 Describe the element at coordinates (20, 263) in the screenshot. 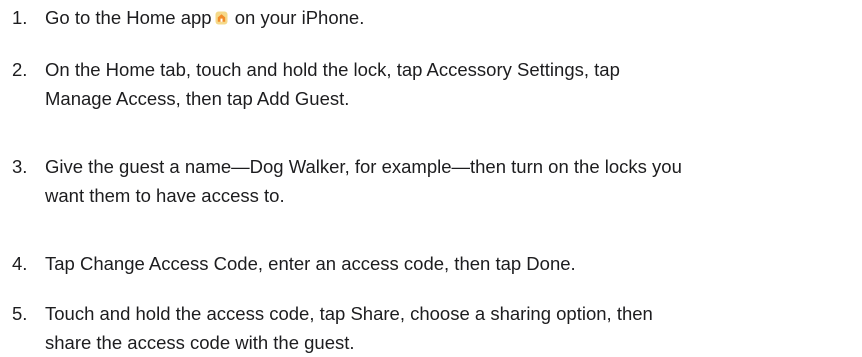

I see `step-number: 4.` at that location.